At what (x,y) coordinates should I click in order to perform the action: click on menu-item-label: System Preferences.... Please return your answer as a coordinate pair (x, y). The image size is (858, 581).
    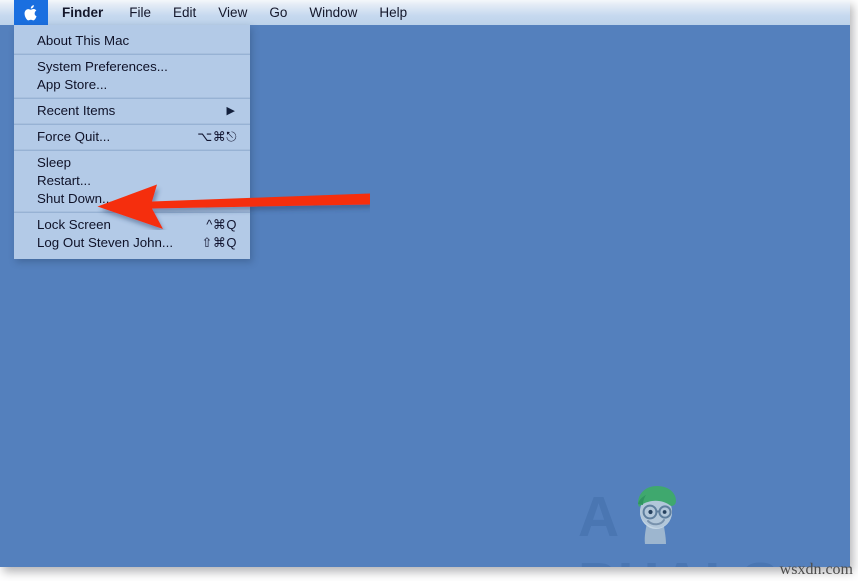
    Looking at the image, I should click on (102, 66).